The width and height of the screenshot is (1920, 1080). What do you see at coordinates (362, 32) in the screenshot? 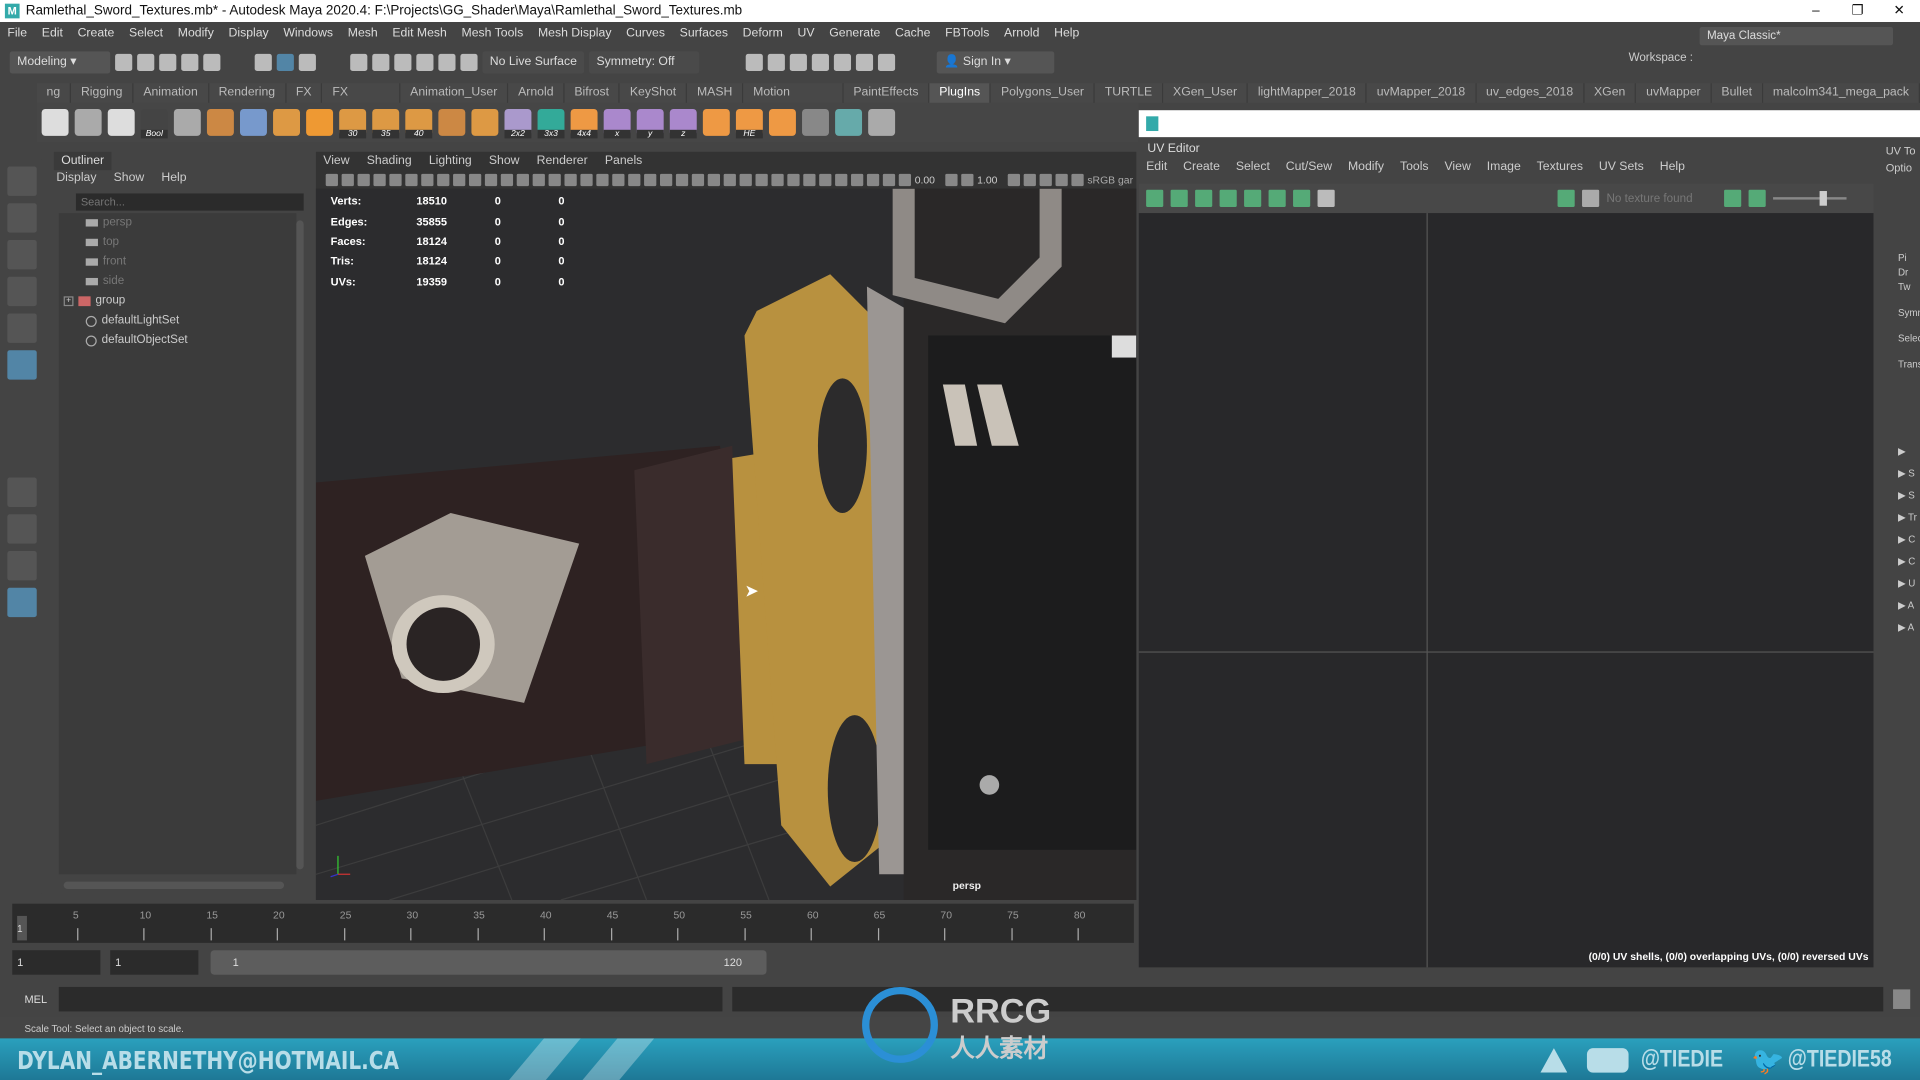
I see `menu-item: Mesh` at bounding box center [362, 32].